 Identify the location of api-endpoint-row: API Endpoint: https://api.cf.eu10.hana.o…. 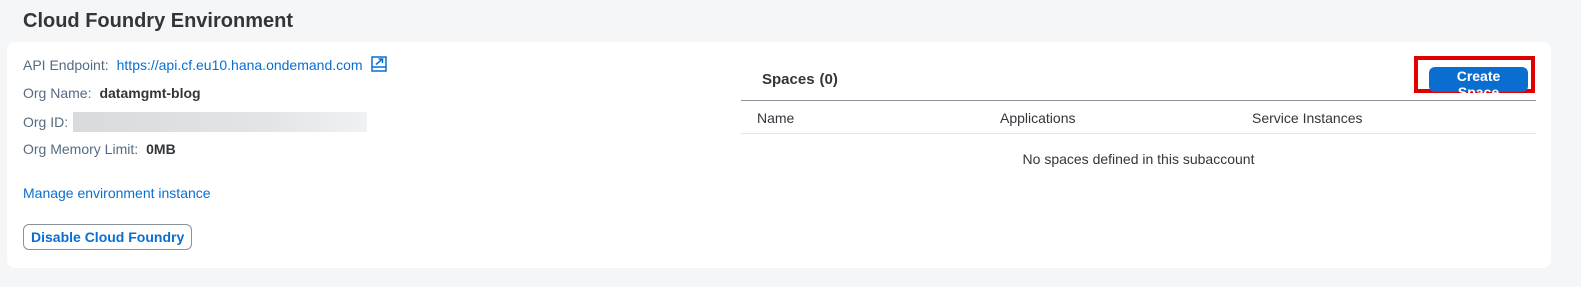
(205, 64).